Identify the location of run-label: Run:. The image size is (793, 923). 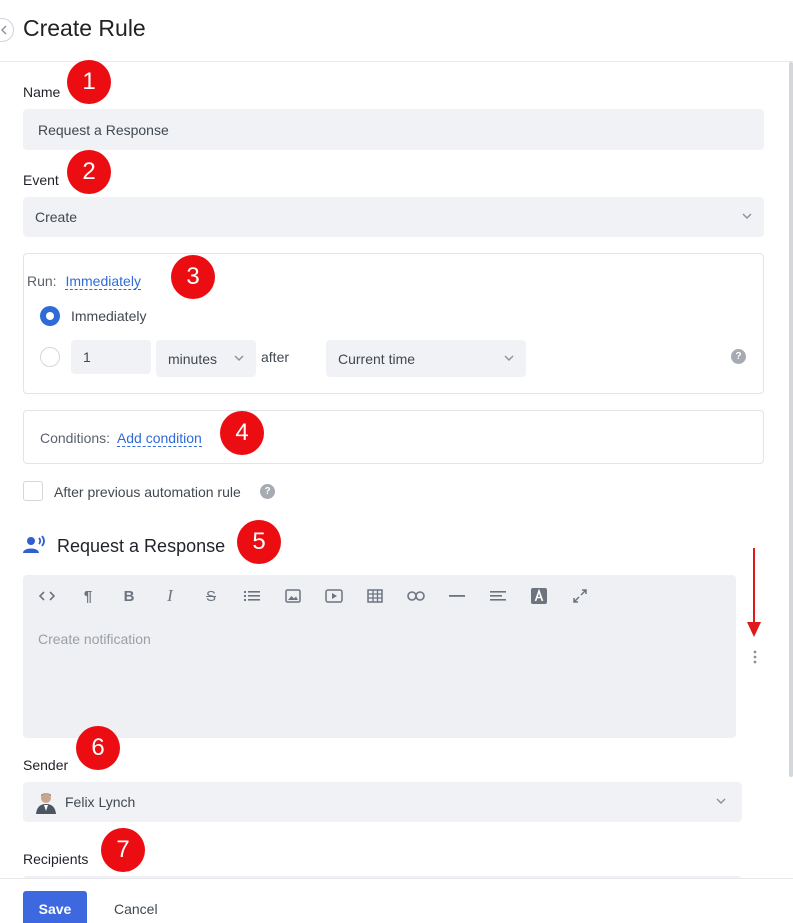
(42, 281).